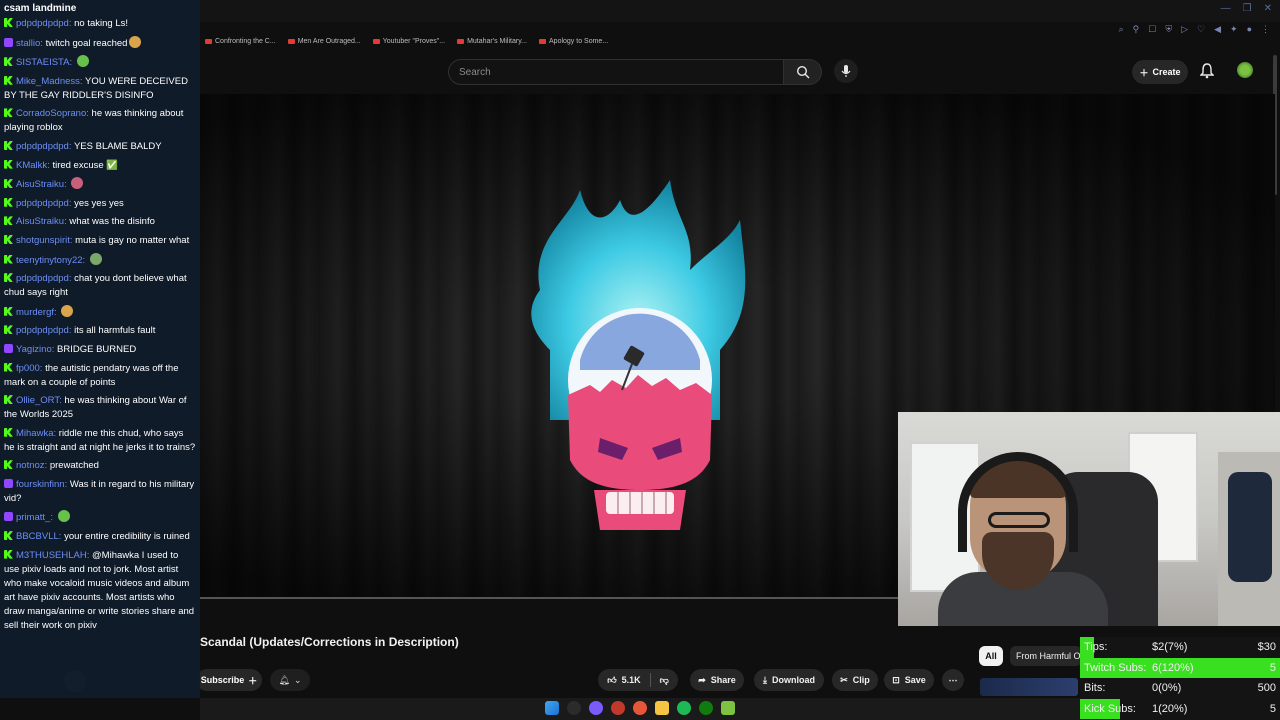 Image resolution: width=1280 pixels, height=720 pixels. Describe the element at coordinates (51, 555) in the screenshot. I see `chat-username: M3THUSEHLAH` at that location.